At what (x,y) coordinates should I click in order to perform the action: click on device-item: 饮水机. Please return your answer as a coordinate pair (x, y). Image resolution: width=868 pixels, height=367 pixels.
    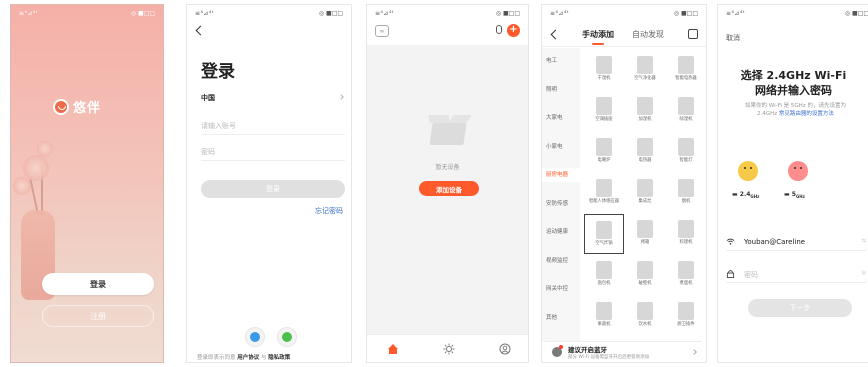
    Looking at the image, I should click on (645, 316).